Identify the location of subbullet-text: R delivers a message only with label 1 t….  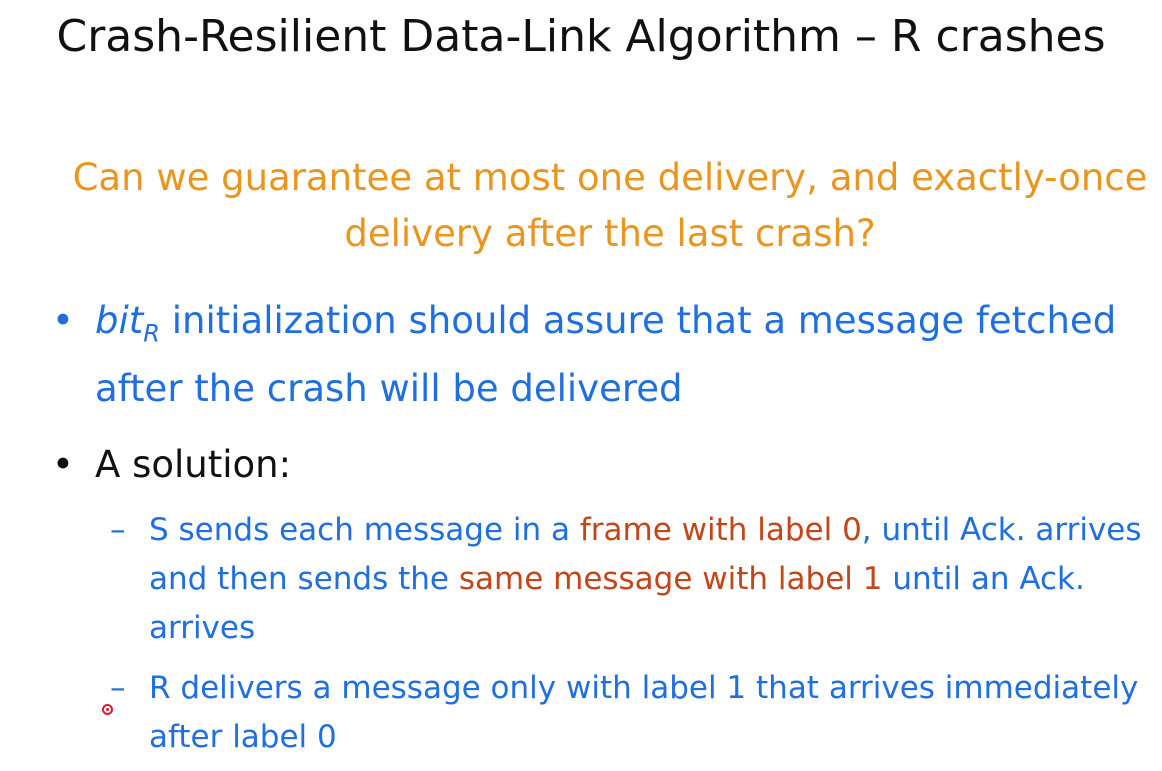
(644, 712).